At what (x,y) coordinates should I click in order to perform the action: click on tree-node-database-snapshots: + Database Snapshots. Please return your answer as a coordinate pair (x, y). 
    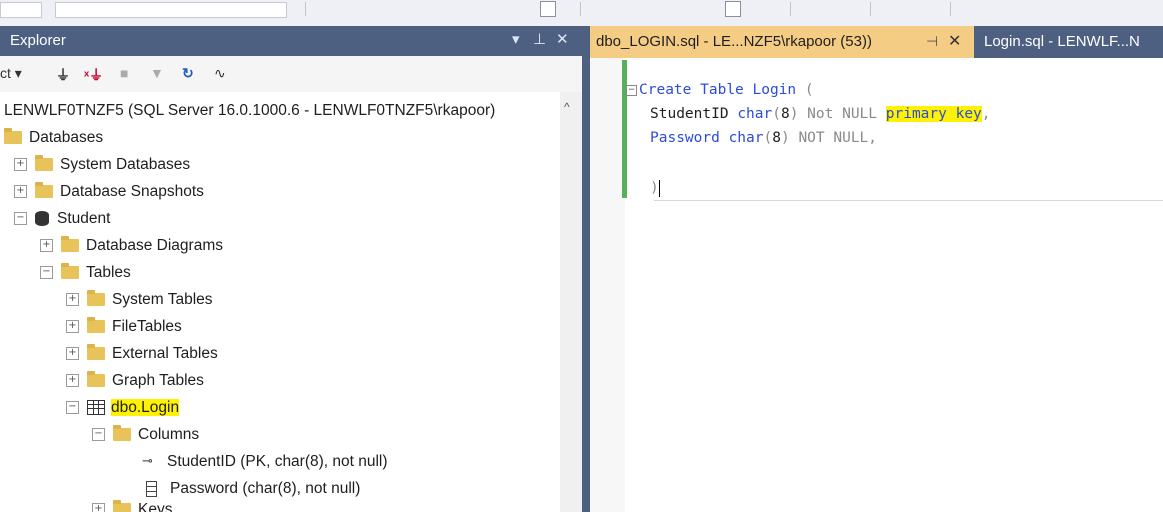
    Looking at the image, I should click on (109, 192).